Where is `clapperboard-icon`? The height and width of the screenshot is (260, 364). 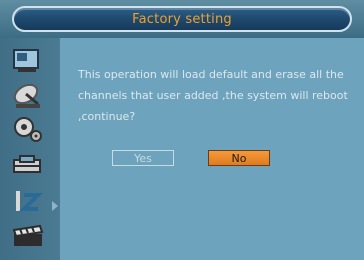 clapperboard-icon is located at coordinates (28, 237).